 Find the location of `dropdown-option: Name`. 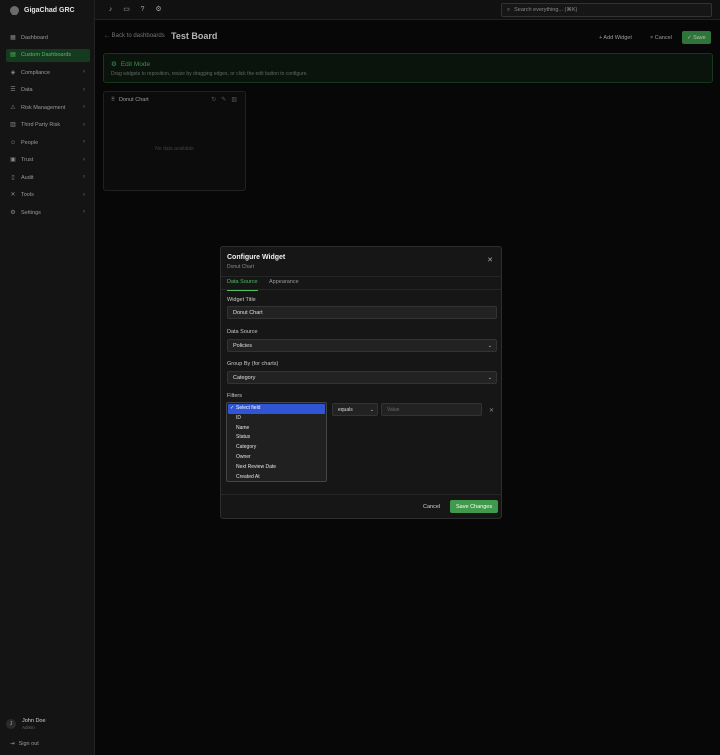

dropdown-option: Name is located at coordinates (276, 429).